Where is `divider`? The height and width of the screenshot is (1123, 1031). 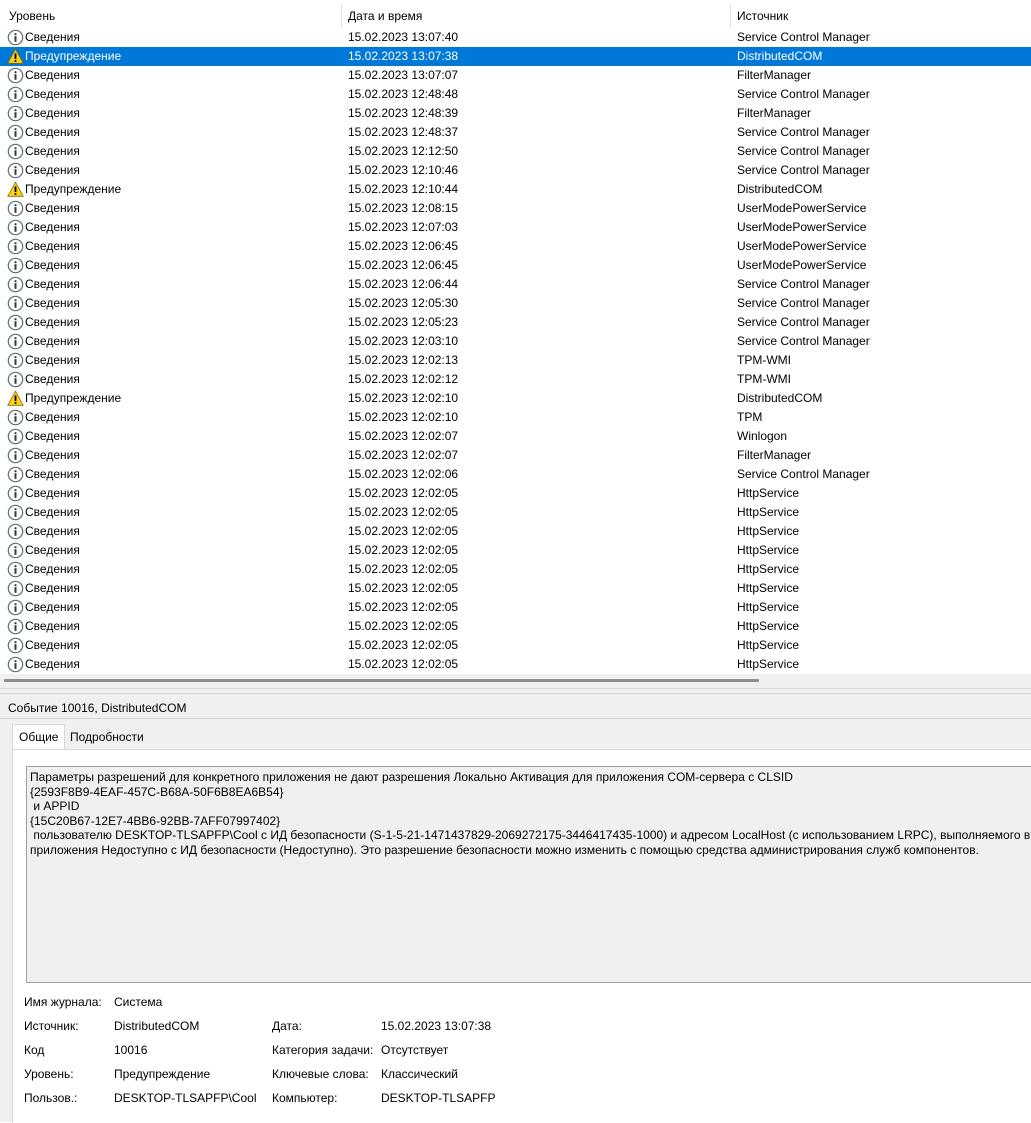 divider is located at coordinates (515, 718).